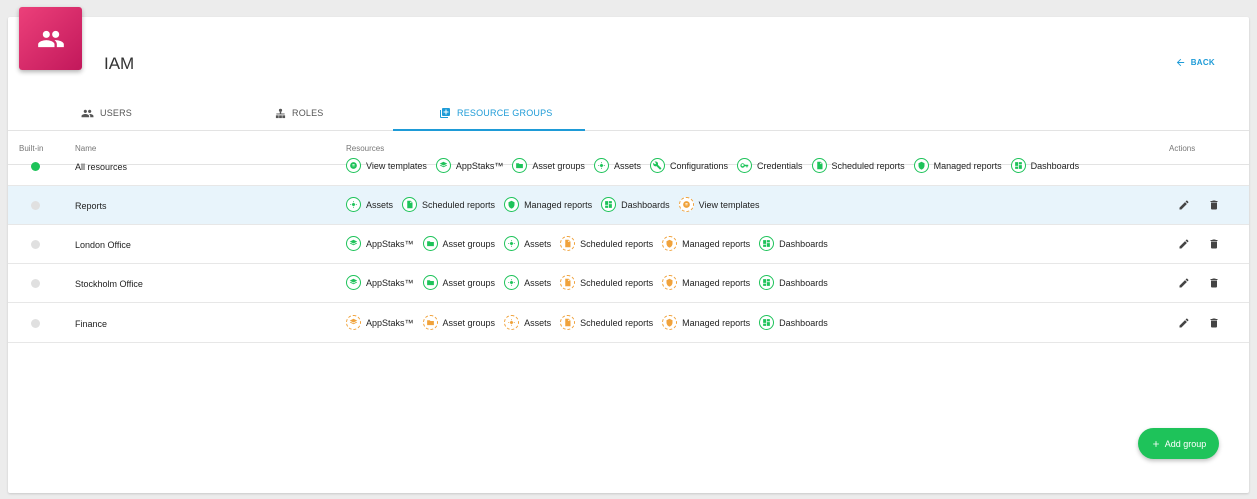 The height and width of the screenshot is (499, 1257). Describe the element at coordinates (103, 245) in the screenshot. I see `row-name: London Office` at that location.